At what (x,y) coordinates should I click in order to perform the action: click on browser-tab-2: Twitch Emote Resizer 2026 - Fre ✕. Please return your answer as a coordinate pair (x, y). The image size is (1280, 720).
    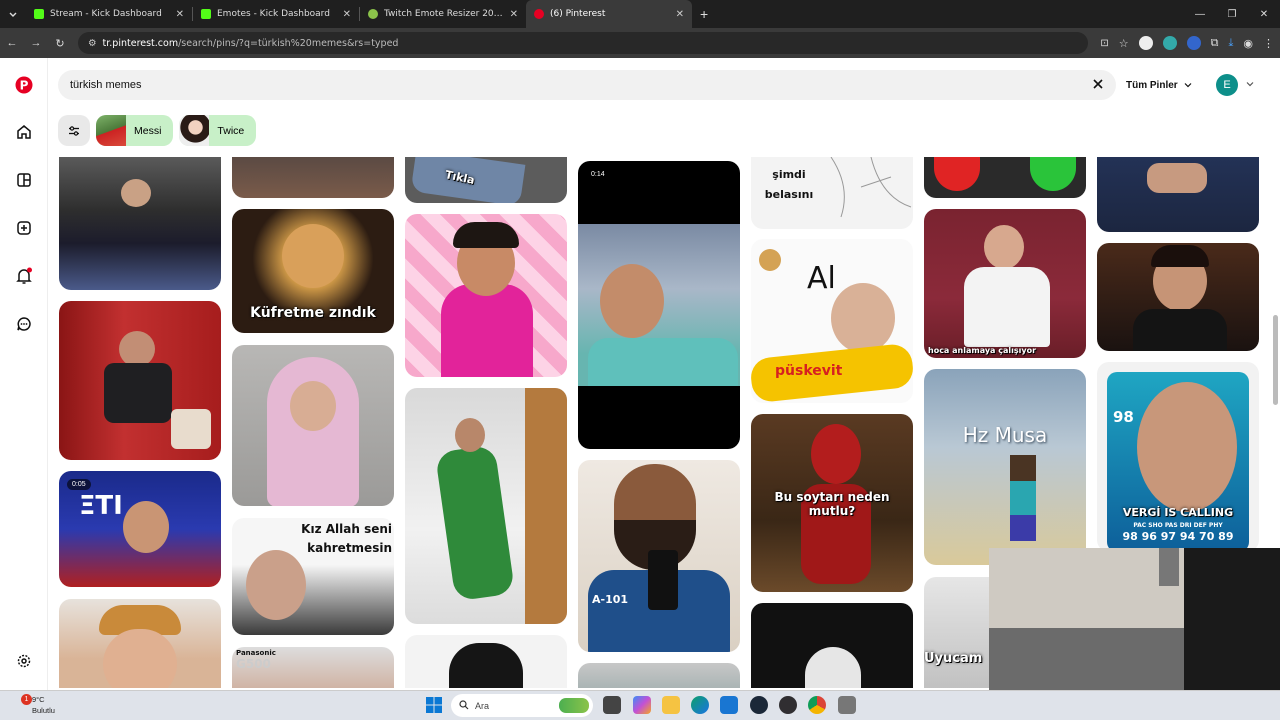
    Looking at the image, I should click on (443, 14).